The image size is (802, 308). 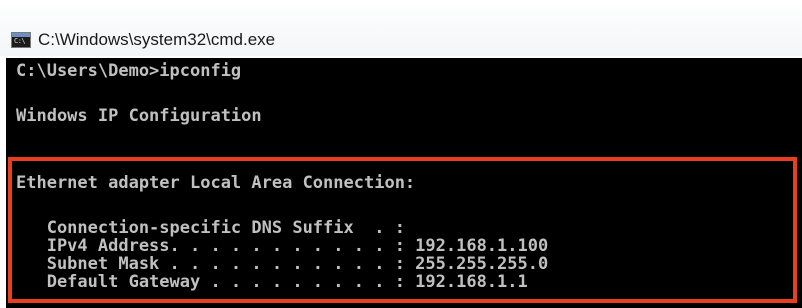 I want to click on icon-prompt-text: C:\, so click(x=20, y=41).